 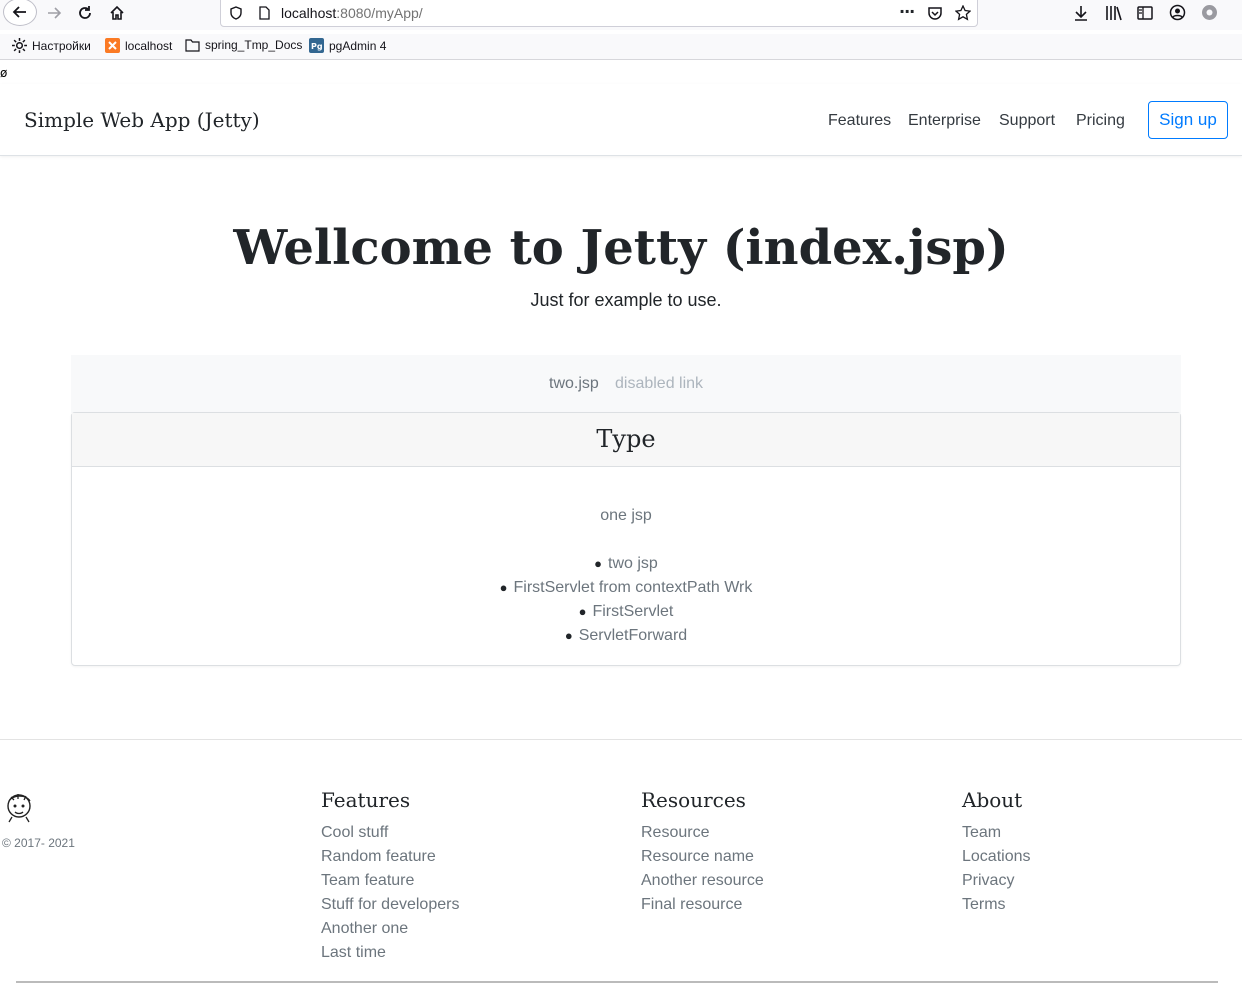 I want to click on bookmark-pgadmin: Pg pgAdmin 4, so click(x=347, y=45).